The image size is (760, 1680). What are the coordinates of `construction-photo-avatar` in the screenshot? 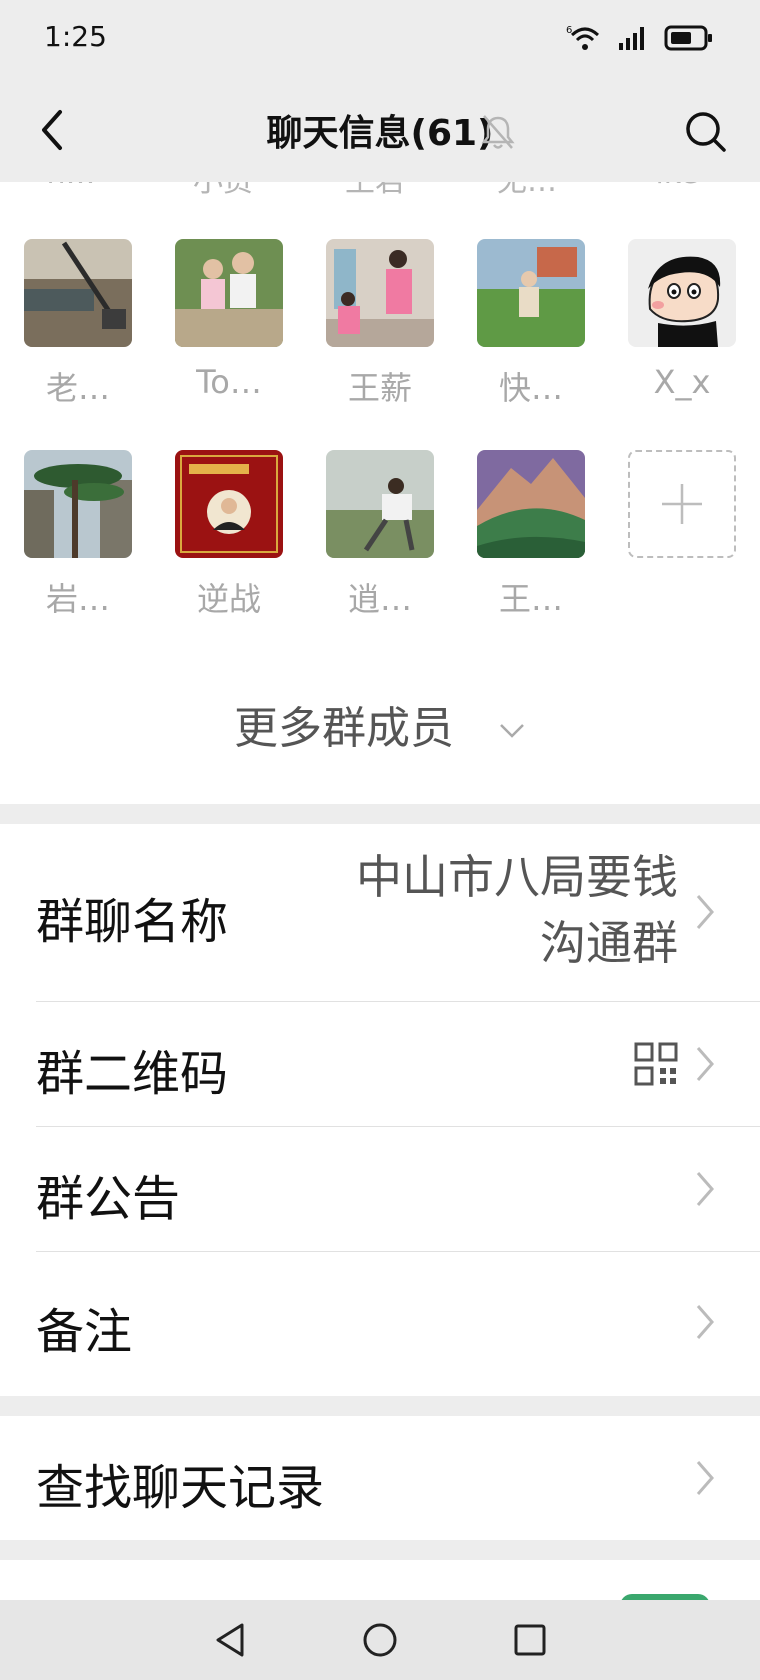 It's located at (78, 293).